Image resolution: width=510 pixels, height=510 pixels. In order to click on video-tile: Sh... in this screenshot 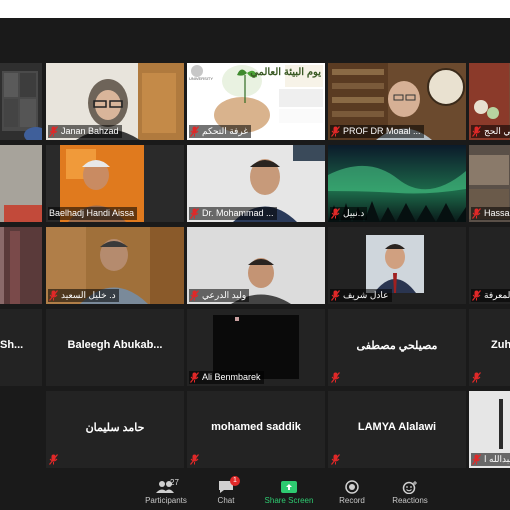, I will do `click(21, 347)`.